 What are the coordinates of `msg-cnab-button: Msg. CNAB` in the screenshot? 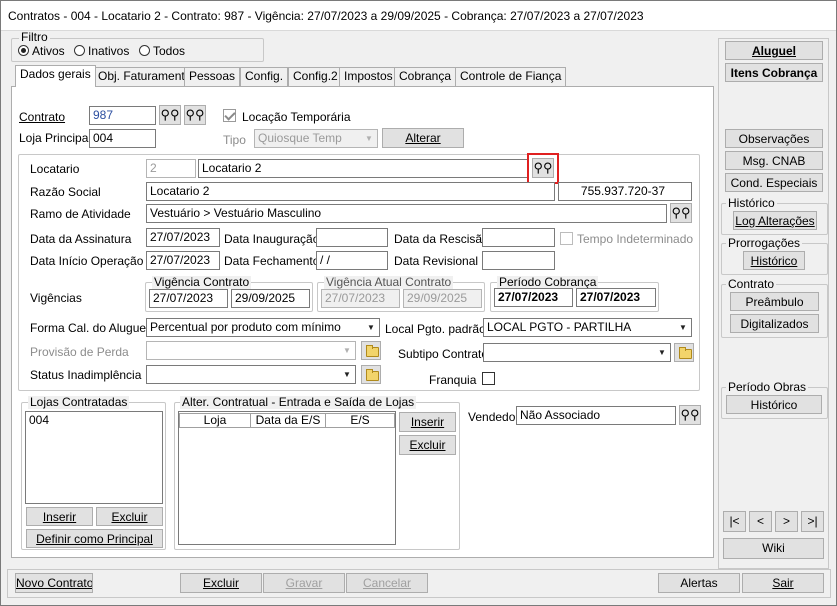 It's located at (774, 160).